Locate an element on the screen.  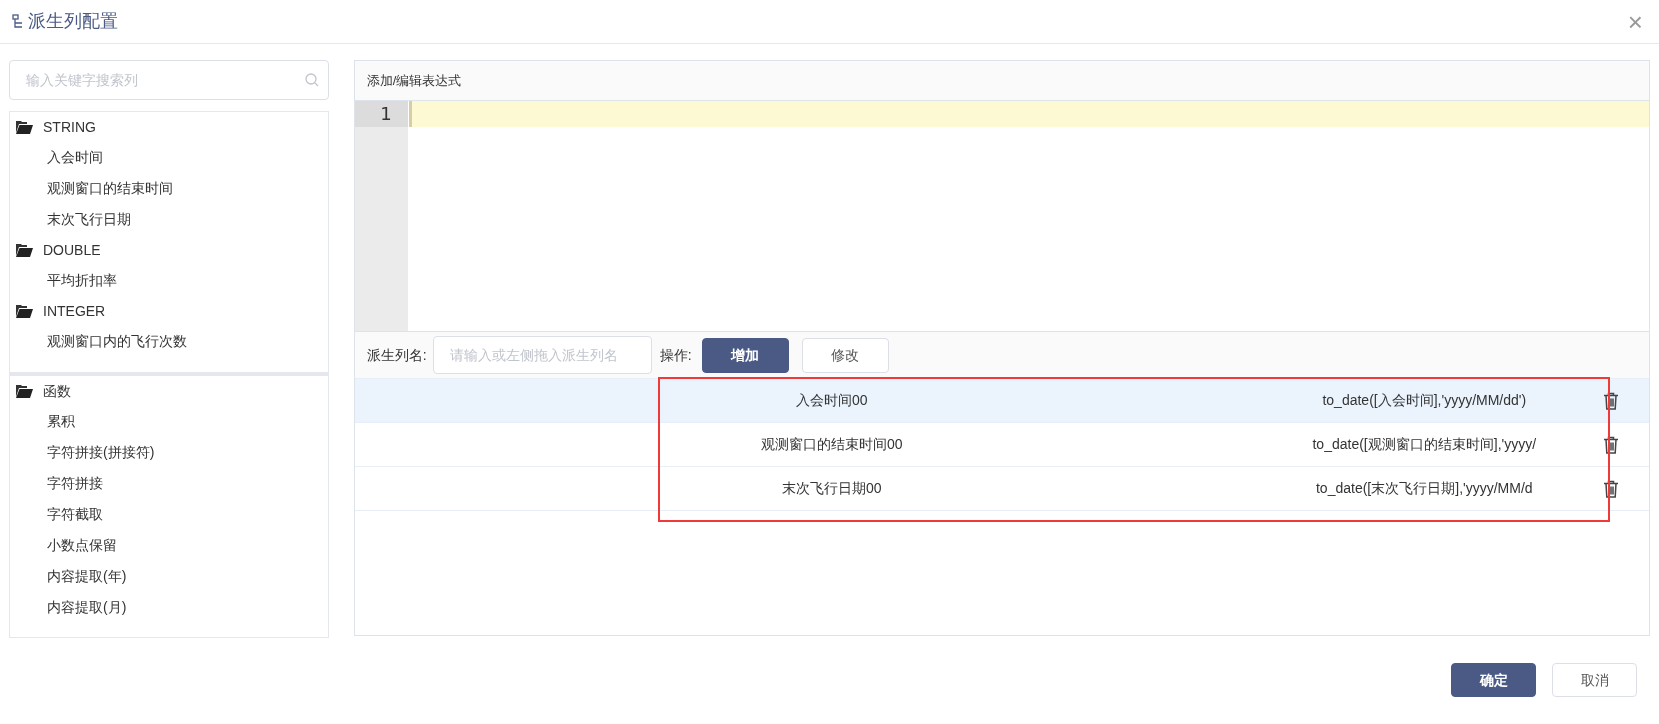
edit-button: 修改 is located at coordinates (845, 355).